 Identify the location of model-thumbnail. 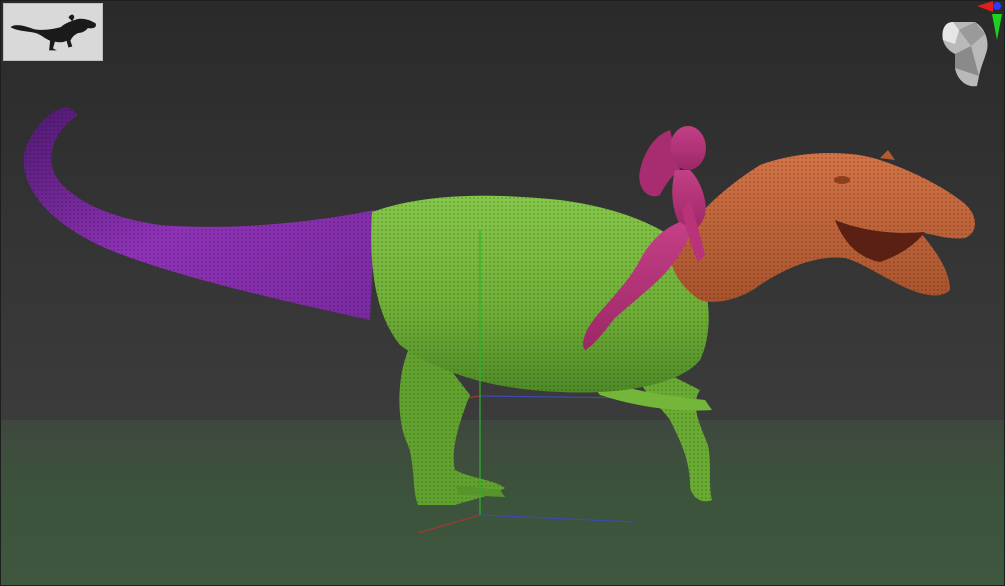
(53, 32).